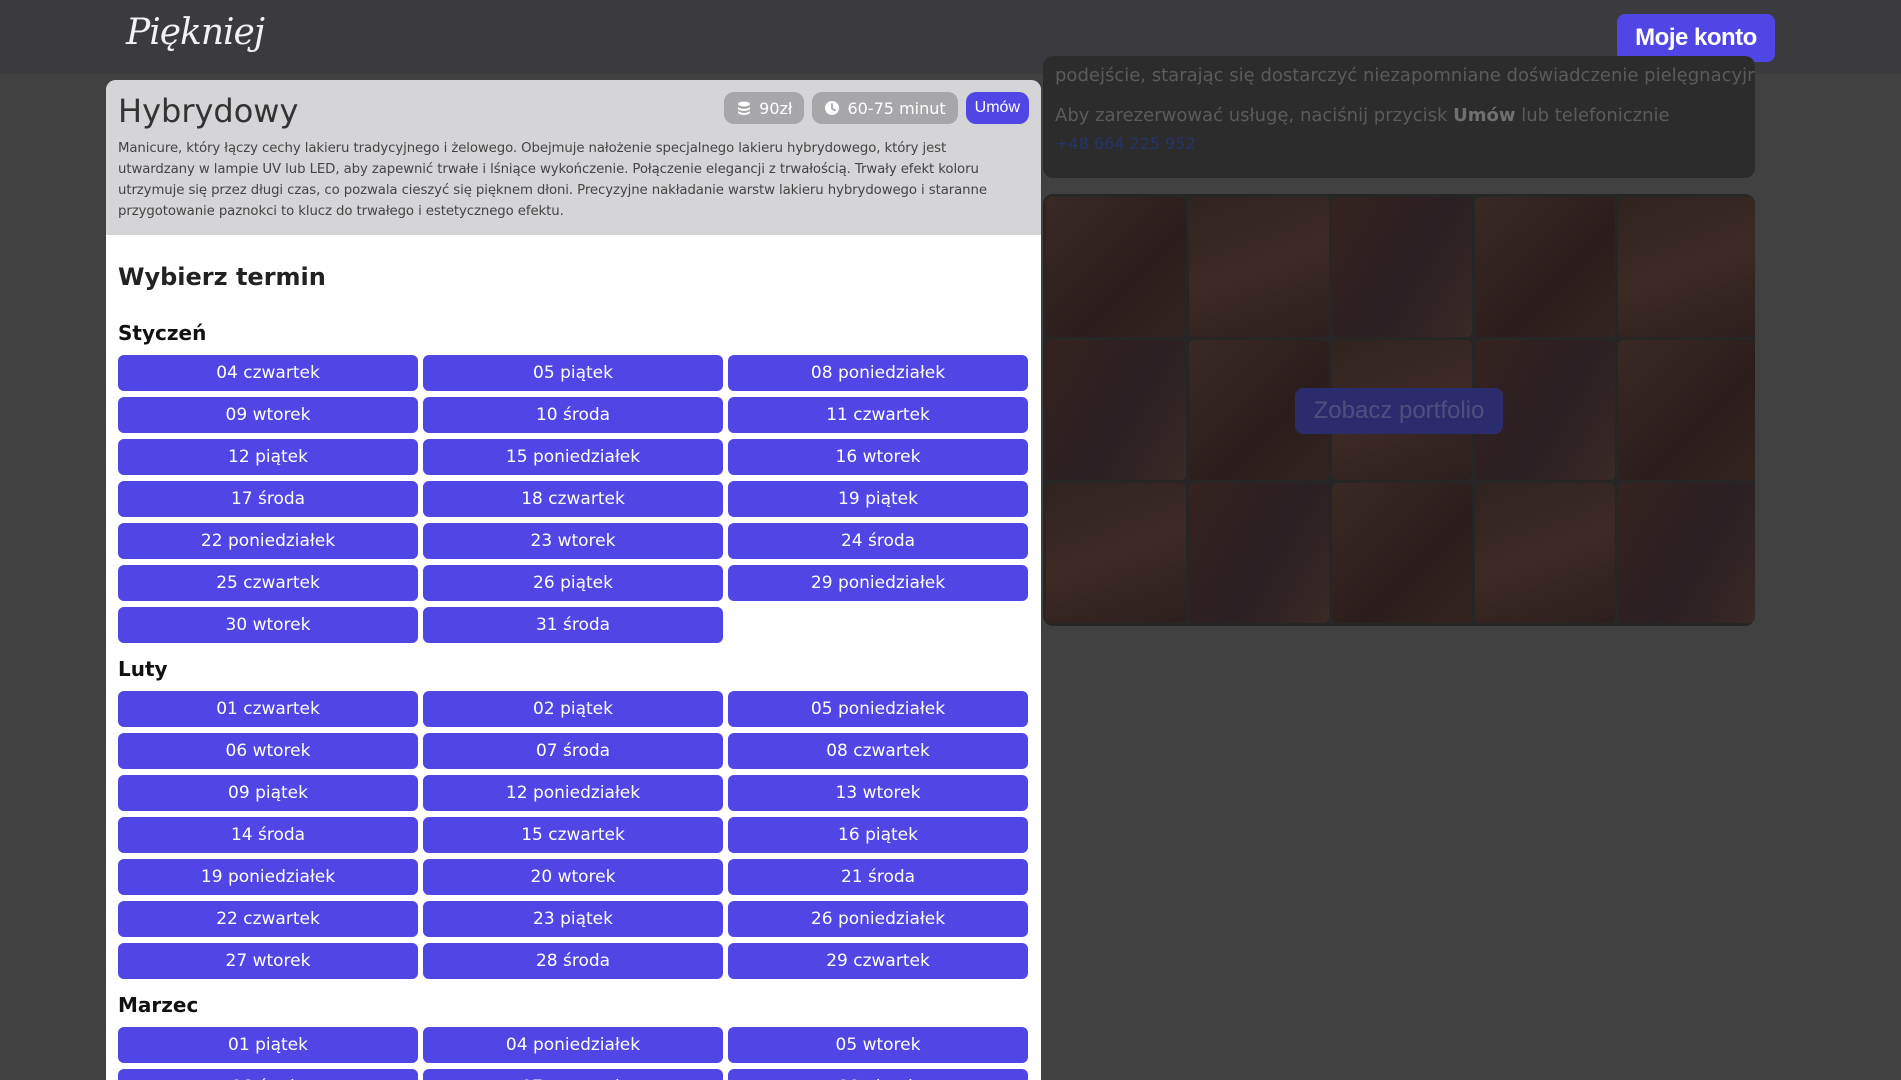  Describe the element at coordinates (832, 108) in the screenshot. I see `clock-icon` at that location.